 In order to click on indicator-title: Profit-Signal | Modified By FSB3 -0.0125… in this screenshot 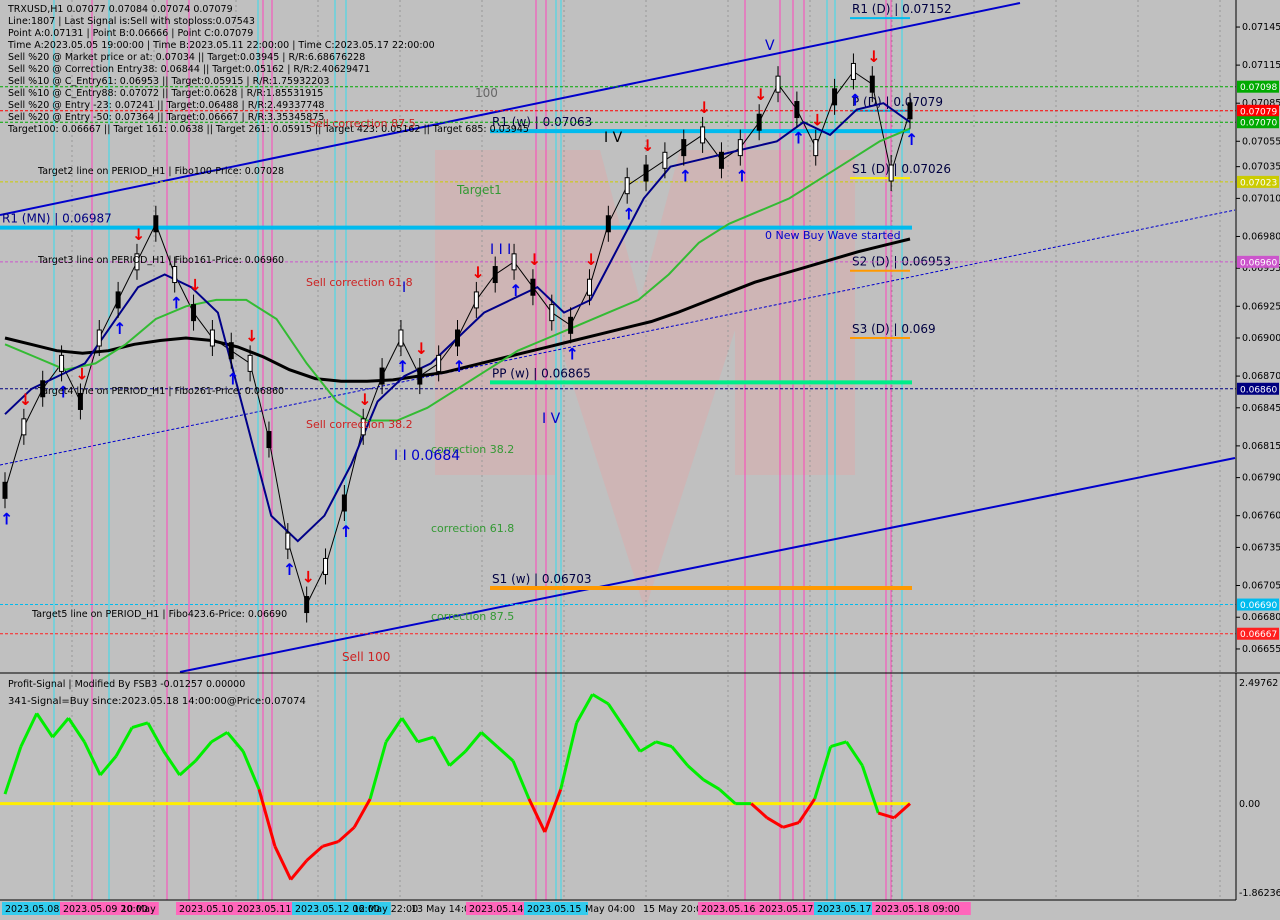, I will do `click(126, 684)`.